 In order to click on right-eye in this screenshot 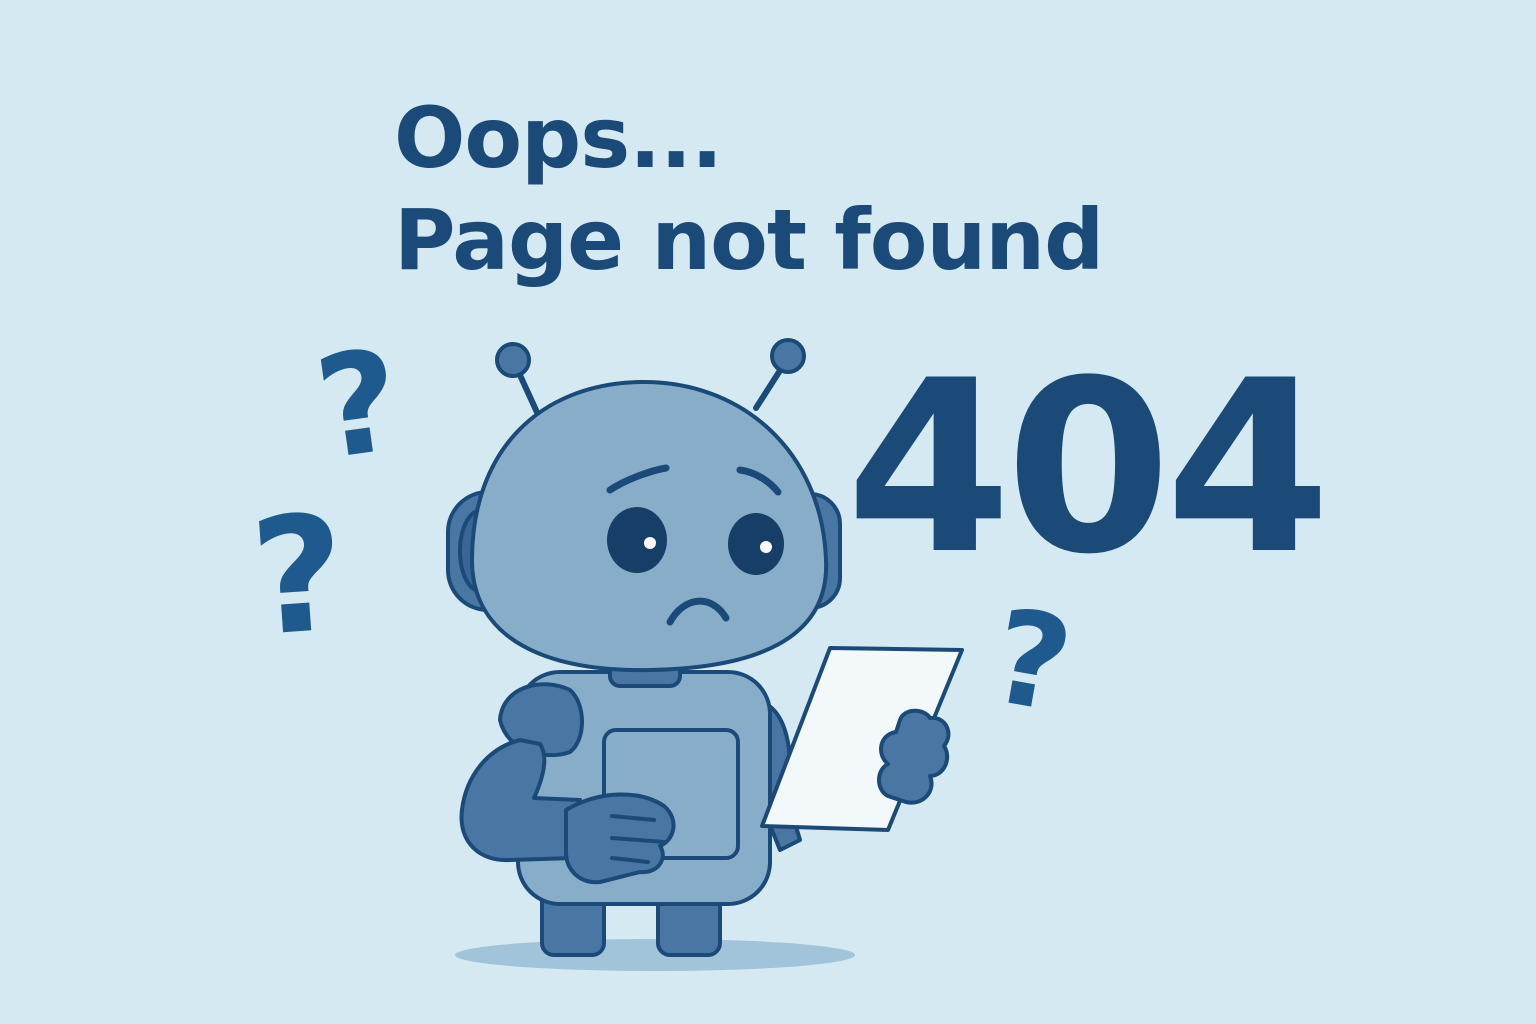, I will do `click(756, 544)`.